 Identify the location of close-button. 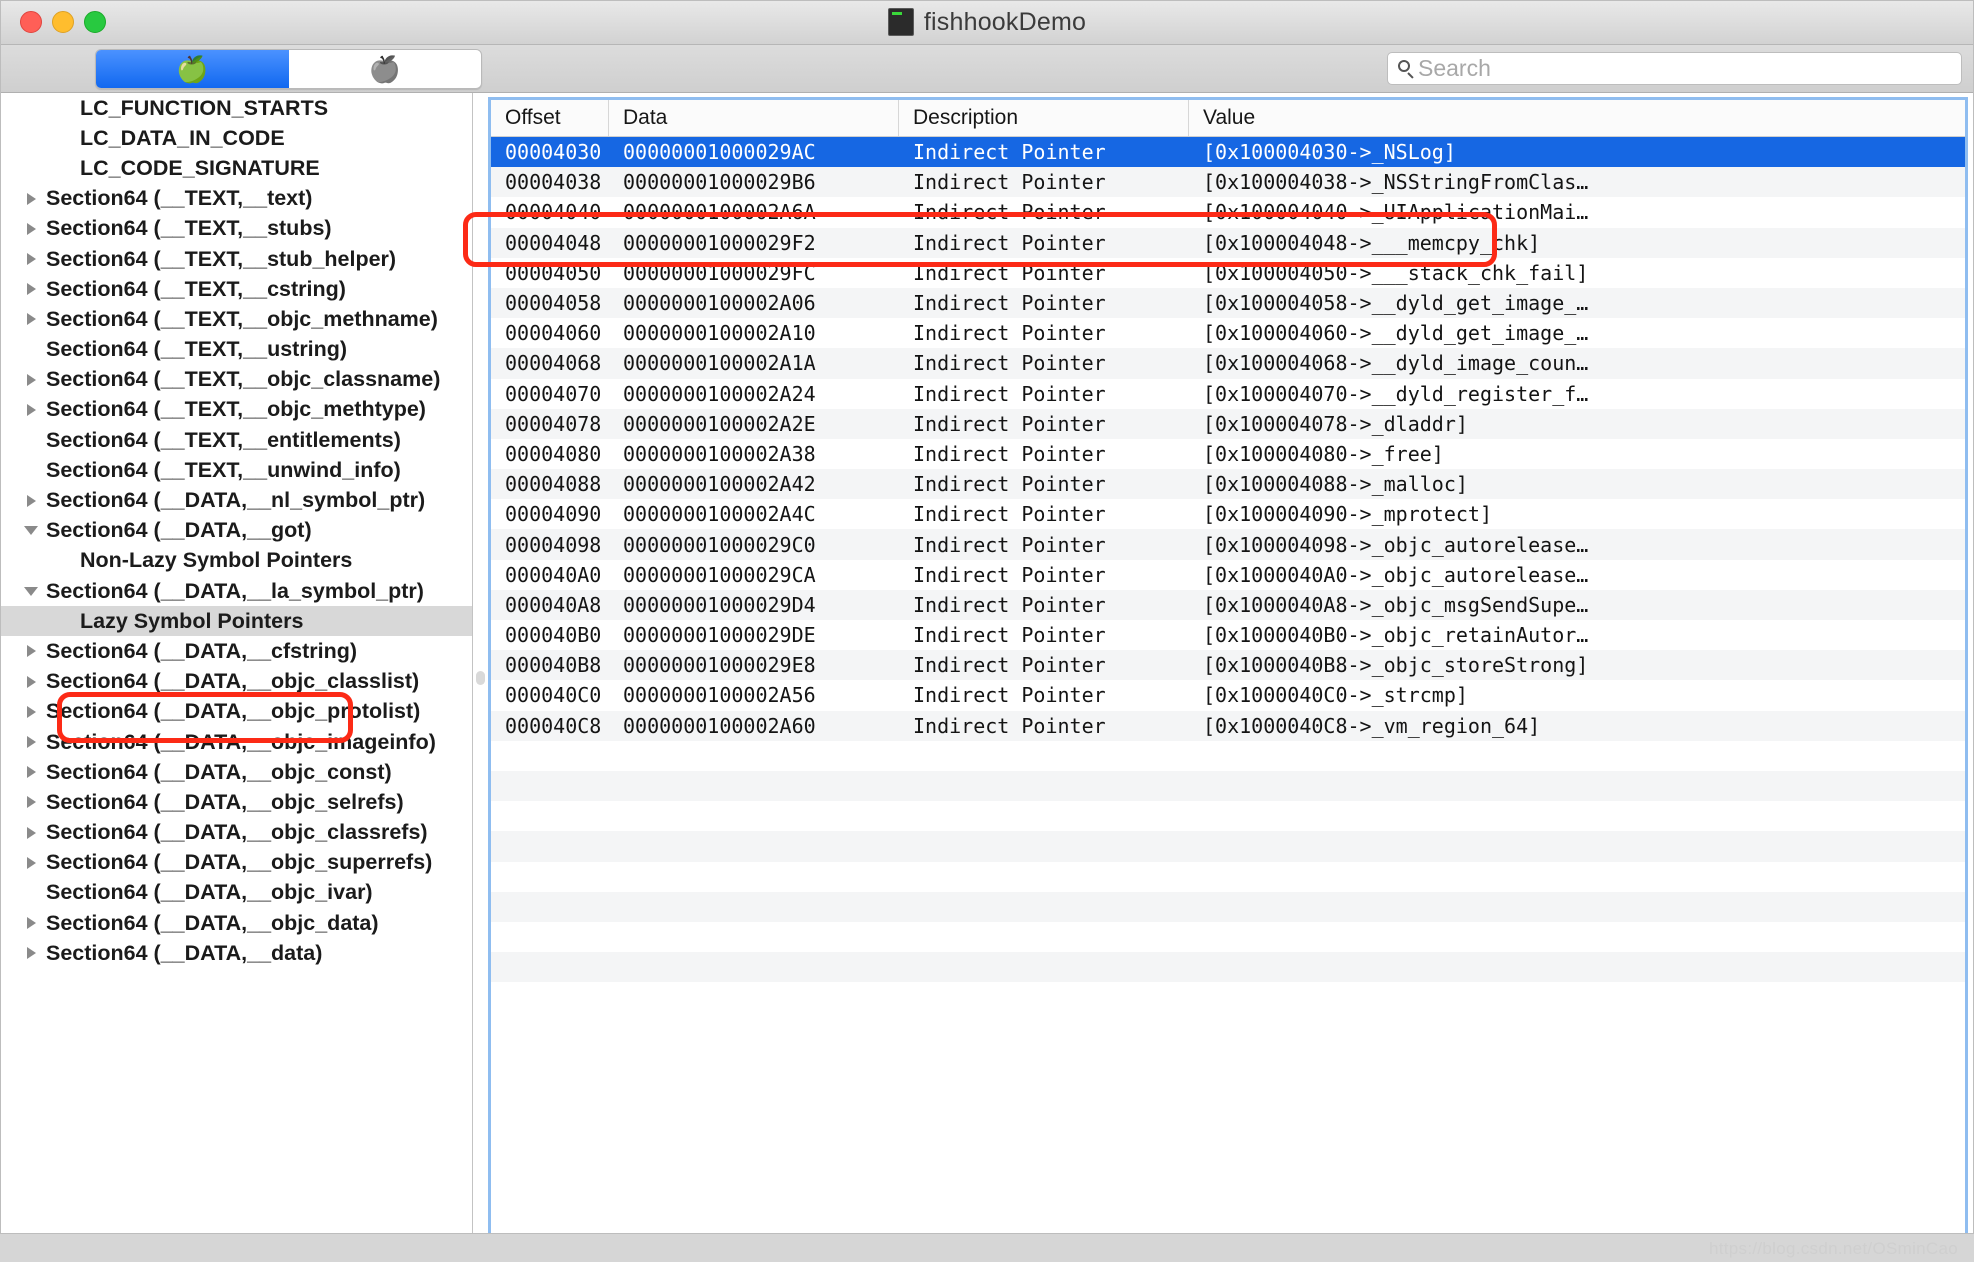
(31, 22).